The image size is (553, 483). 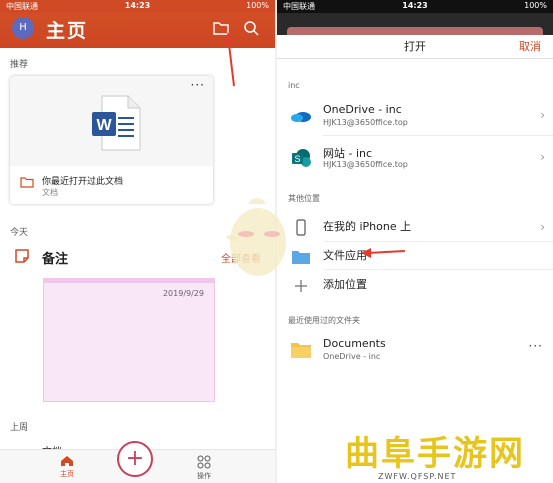 What do you see at coordinates (19, 65) in the screenshot?
I see `recommended-label: 推荐` at bounding box center [19, 65].